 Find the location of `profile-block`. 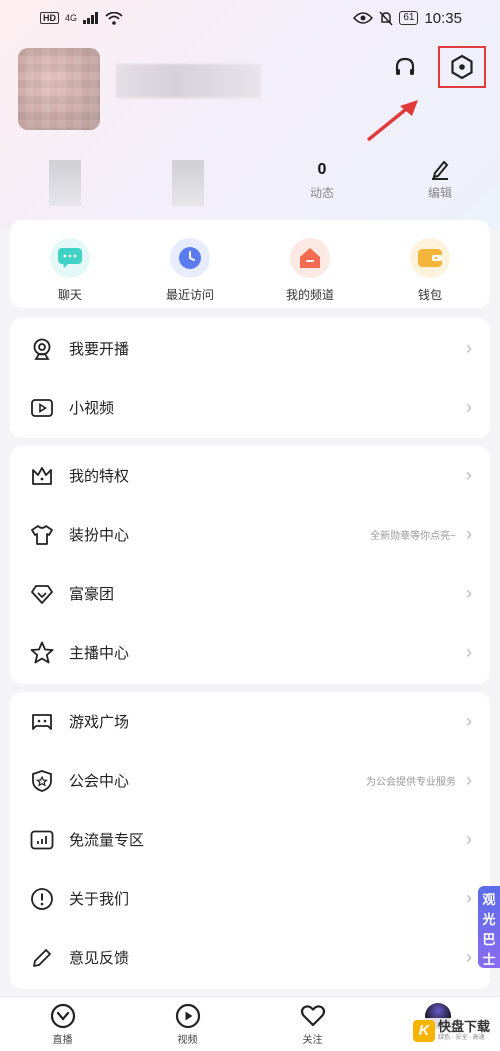

profile-block is located at coordinates (139, 89).